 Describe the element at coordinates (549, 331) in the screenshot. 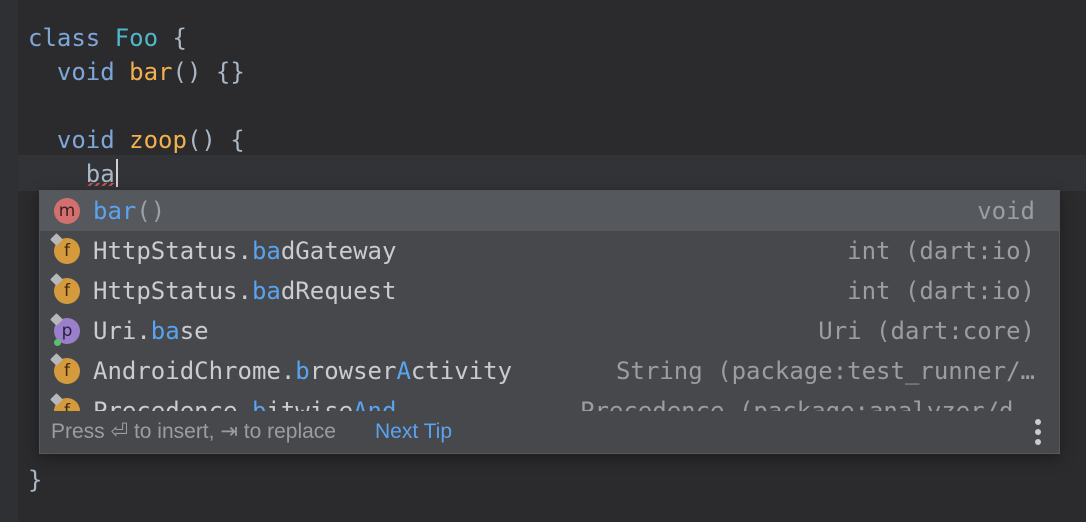

I see `completion-item: p Uri.base Uri (dart:core)` at that location.